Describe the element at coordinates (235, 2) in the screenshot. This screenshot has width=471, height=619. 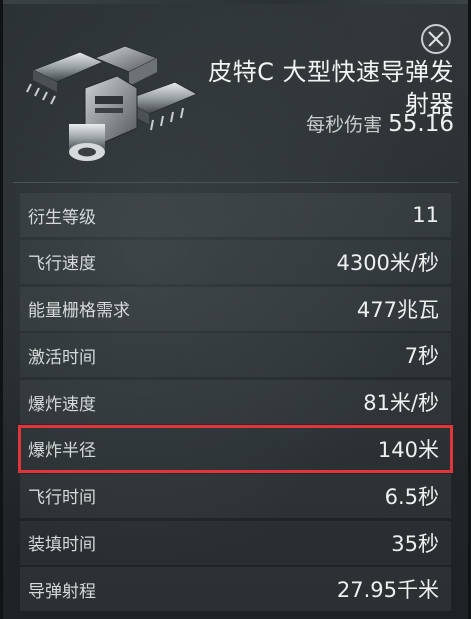
I see `panel-top-edge` at that location.